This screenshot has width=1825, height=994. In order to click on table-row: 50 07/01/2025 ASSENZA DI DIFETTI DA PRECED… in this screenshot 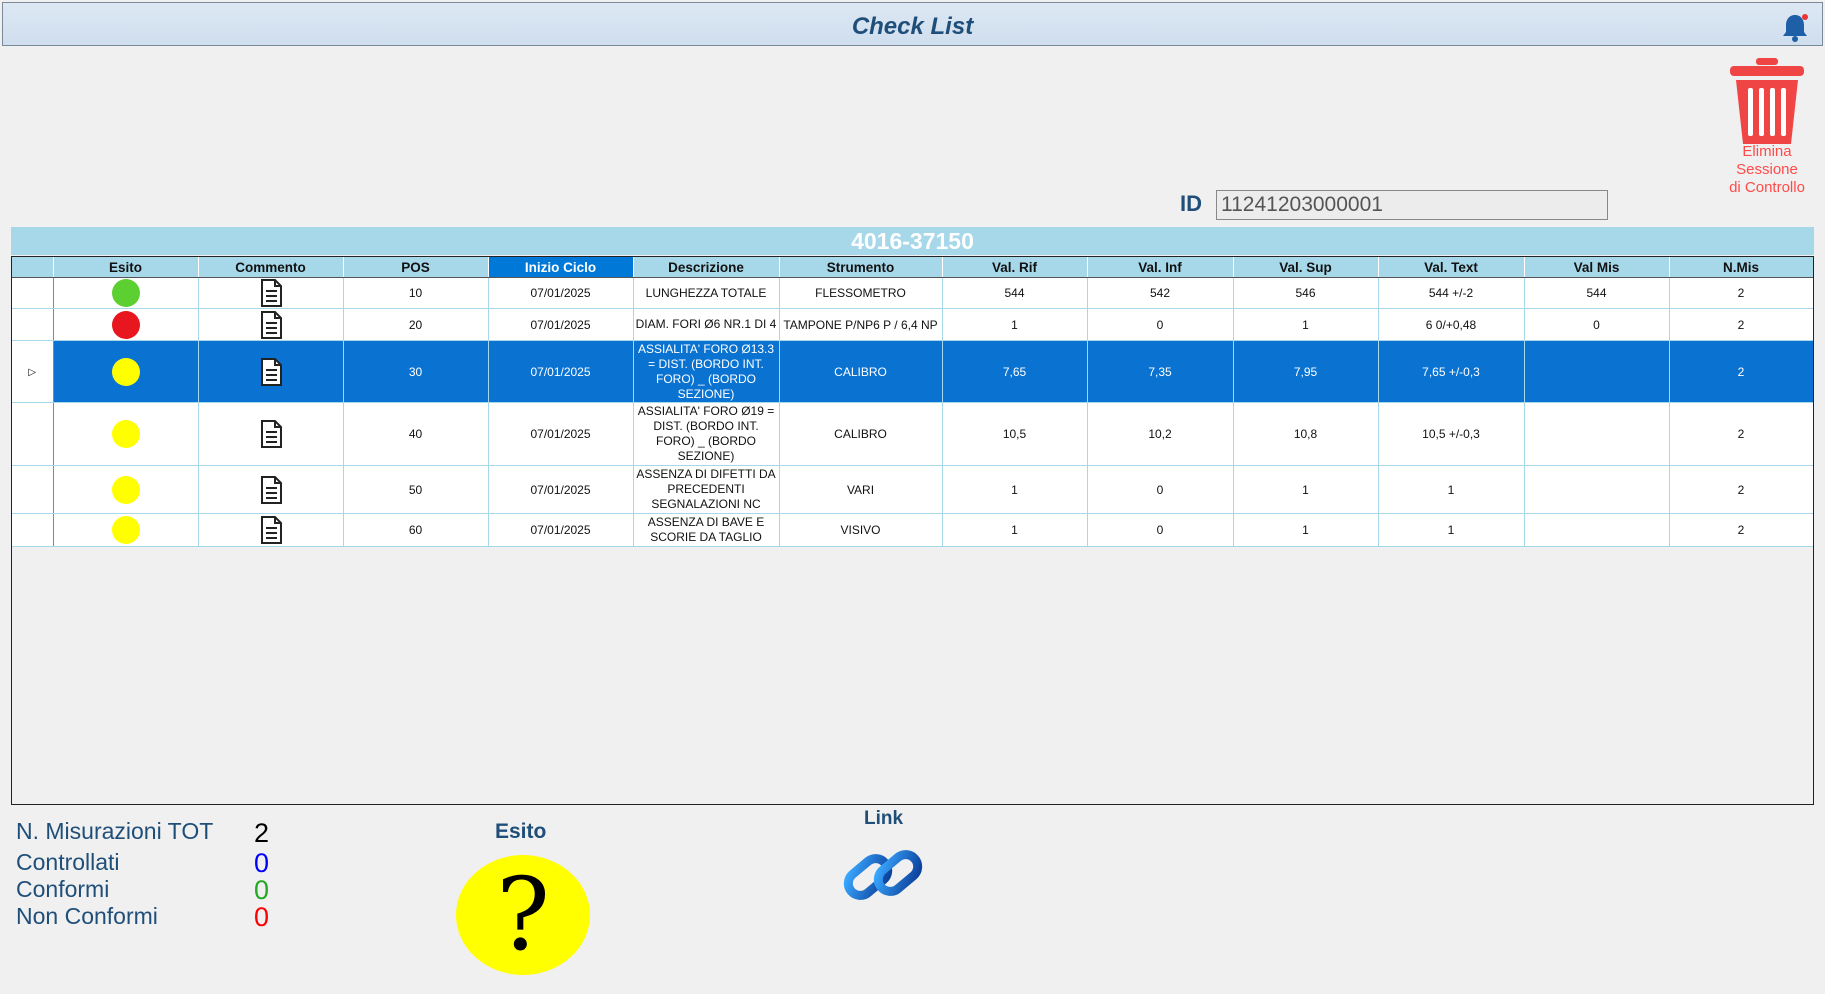, I will do `click(912, 489)`.